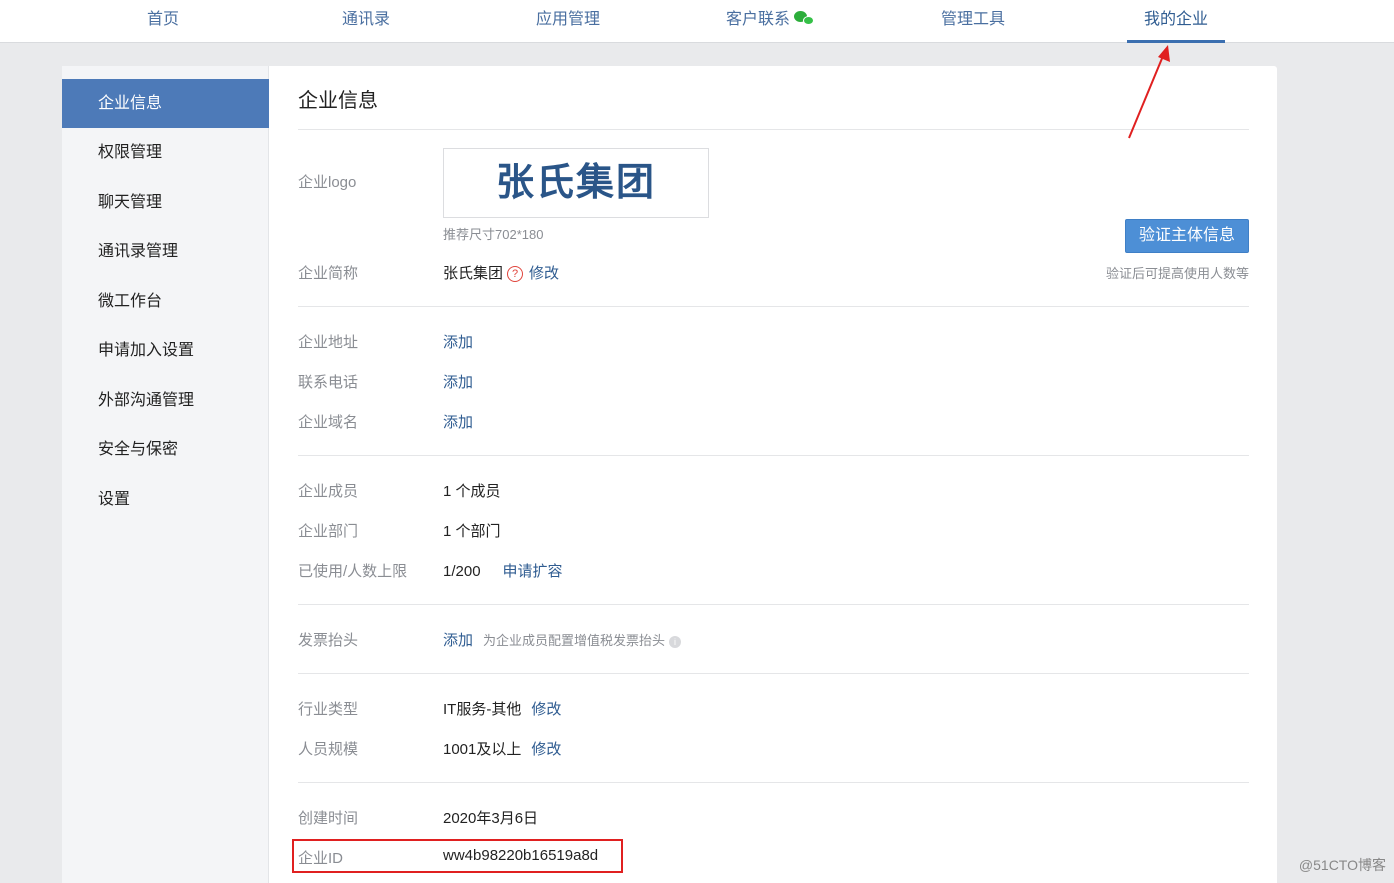 This screenshot has width=1394, height=883. I want to click on phone-label: 联系电话, so click(328, 382).